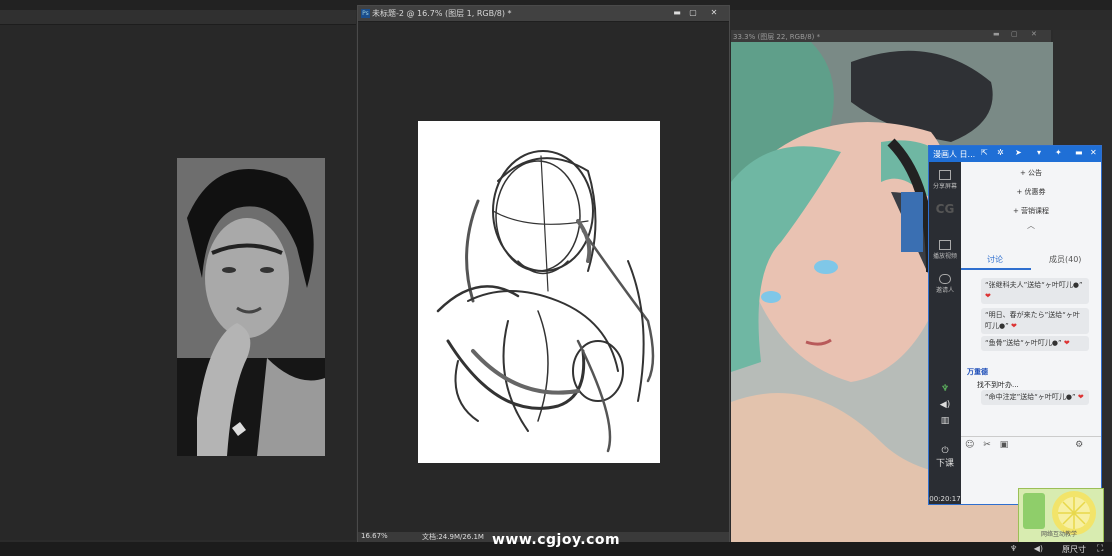  I want to click on gift-message: “张继科夫人”送给“ヶ叶叮儿●” ❤, so click(1035, 291).